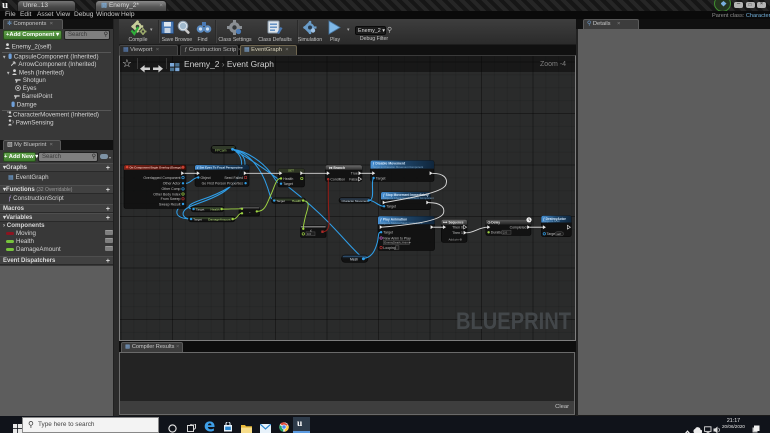  I want to click on svg-text: Add pin ⊕, so click(455, 239).